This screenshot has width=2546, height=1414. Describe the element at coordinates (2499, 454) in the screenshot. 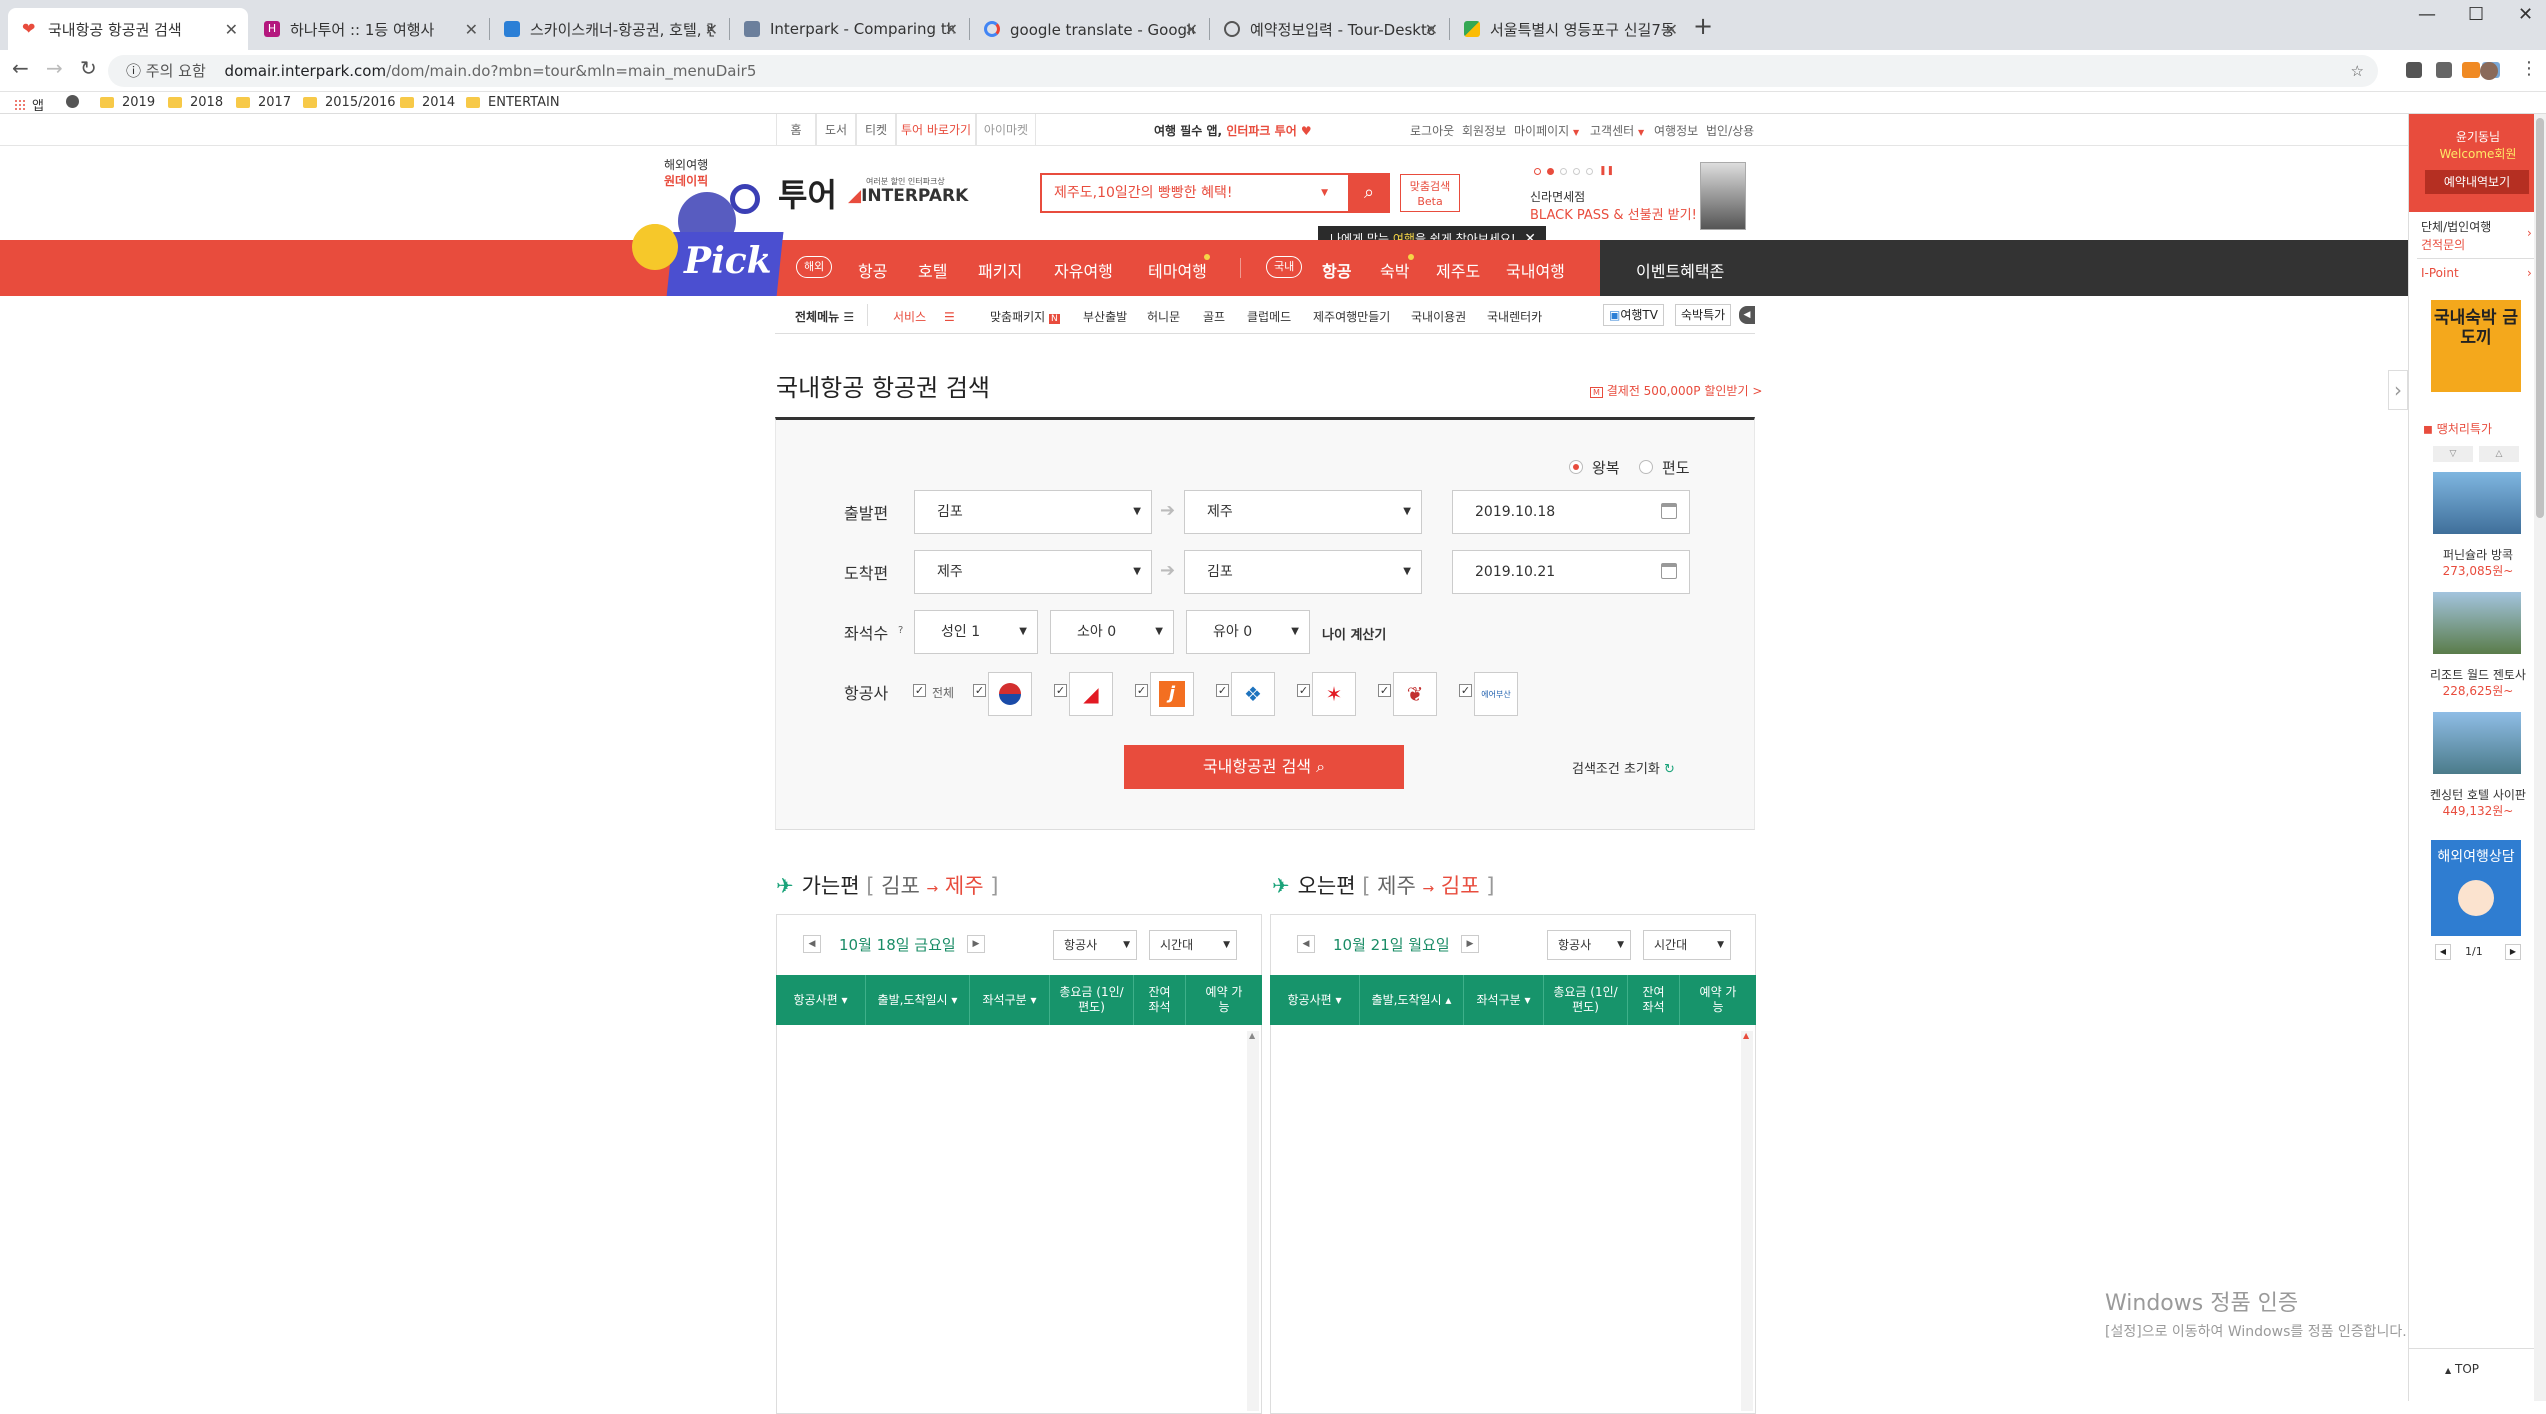

I see `scroll-up-button: △` at that location.